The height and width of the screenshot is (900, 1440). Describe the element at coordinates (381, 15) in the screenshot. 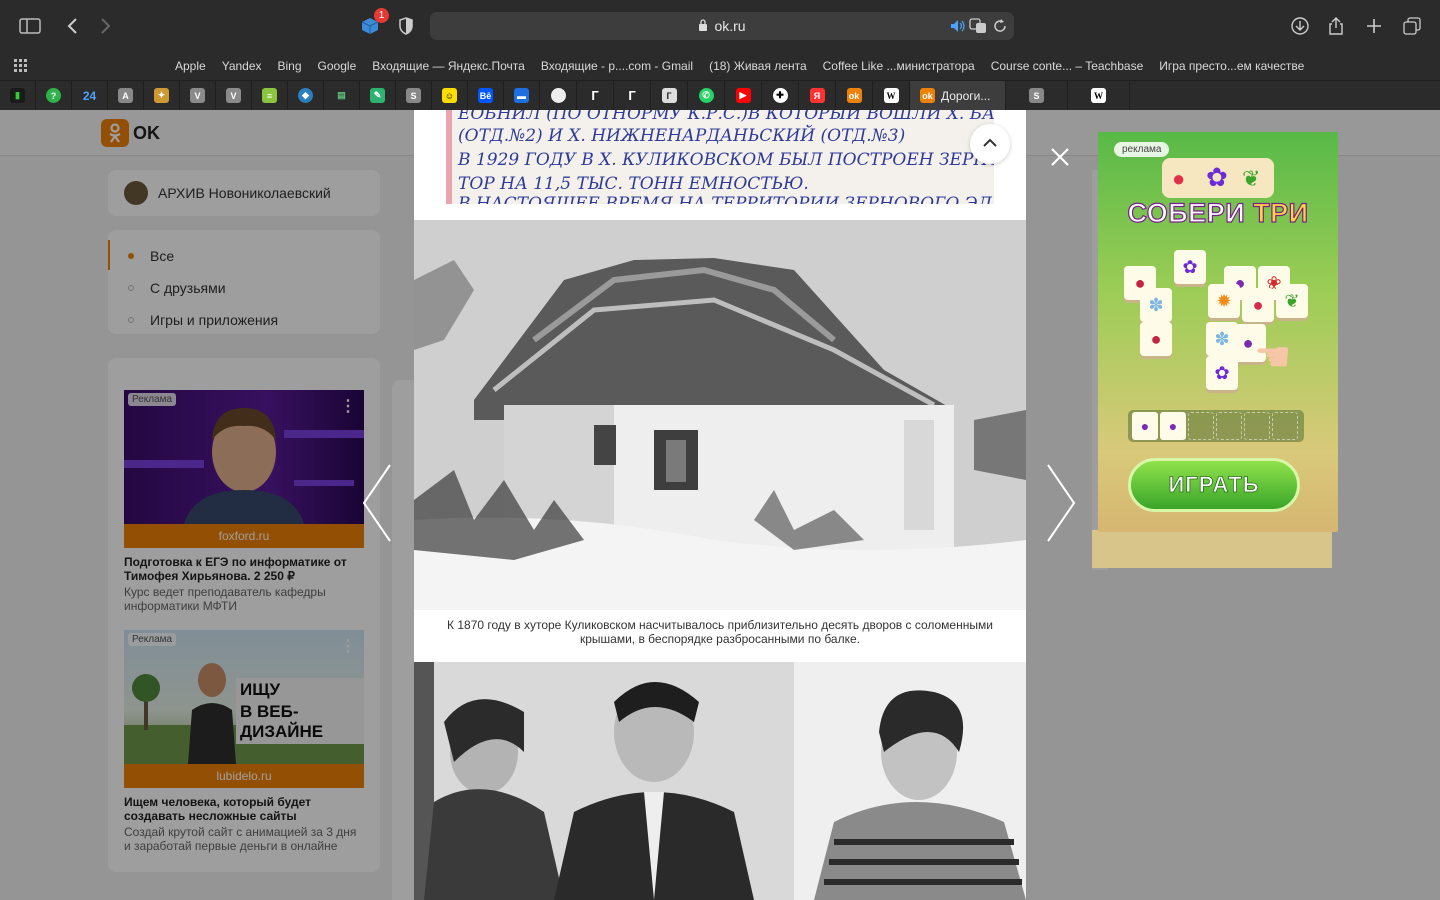

I see `notification-badge: 1` at that location.